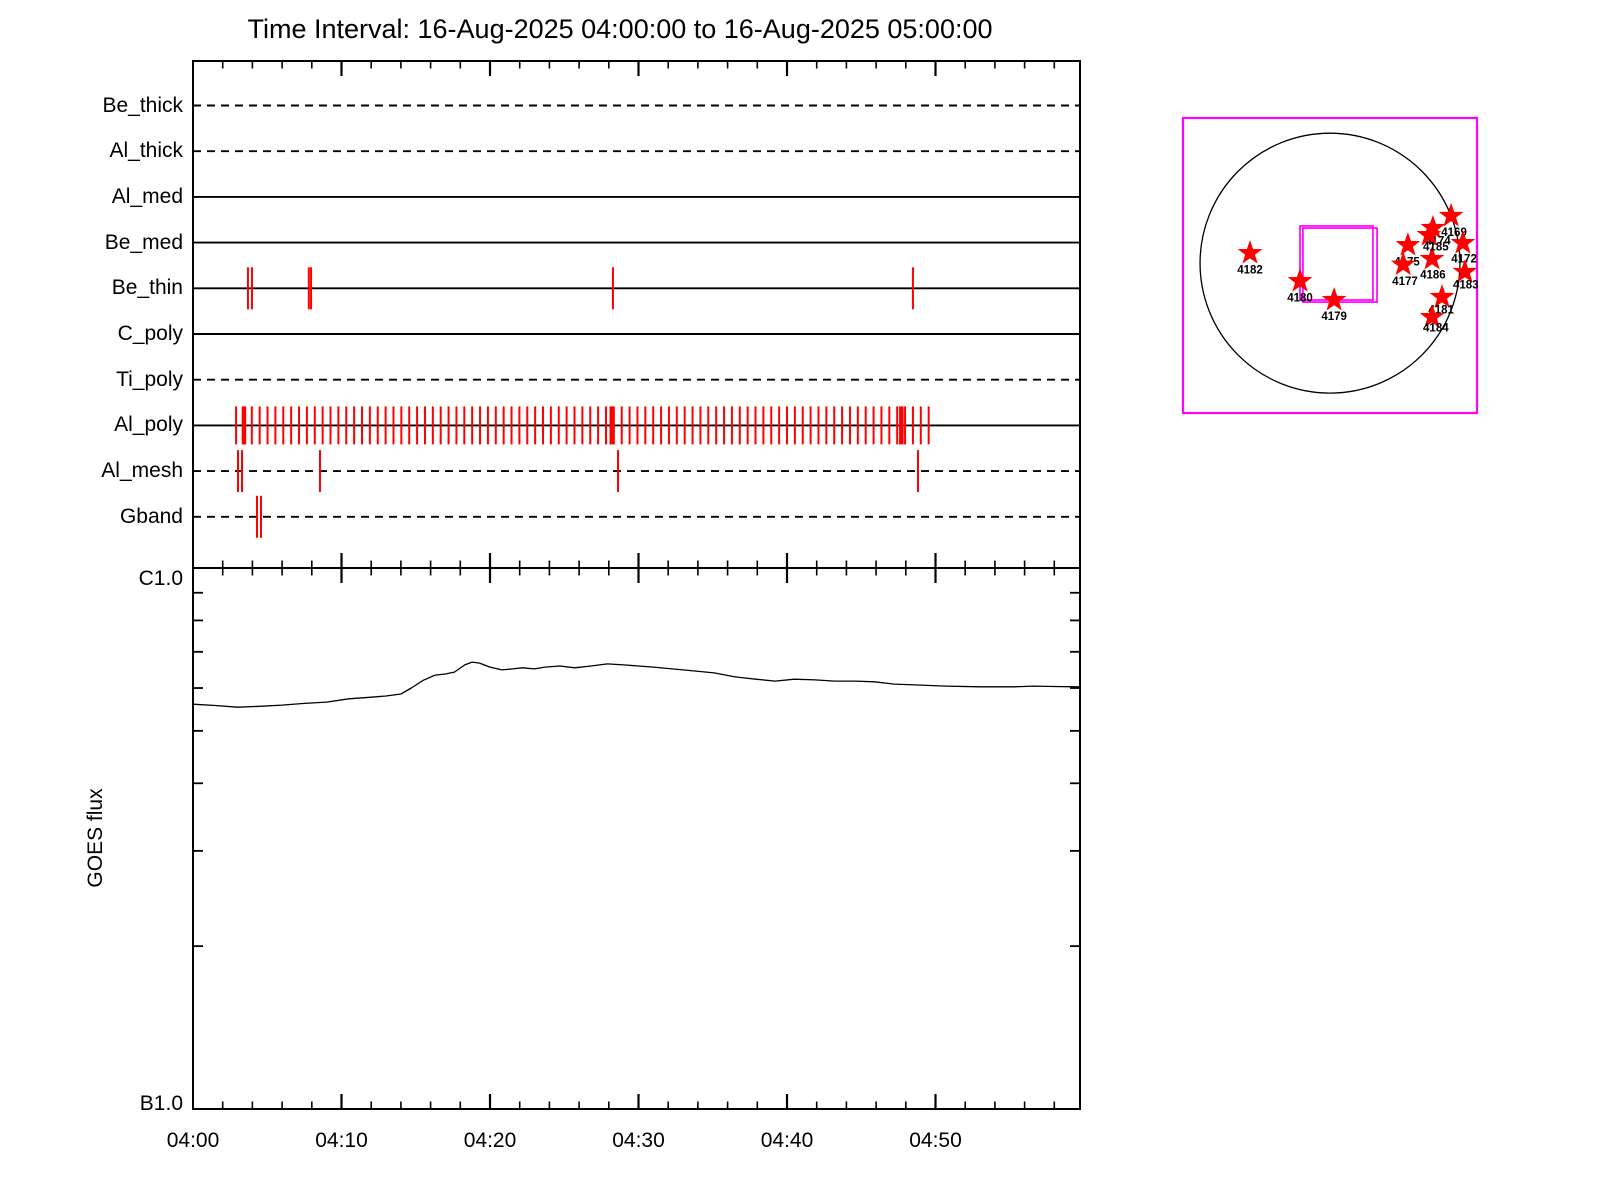 This screenshot has height=1200, width=1600. Describe the element at coordinates (636, 684) in the screenshot. I see `goes-flux-curve` at that location.